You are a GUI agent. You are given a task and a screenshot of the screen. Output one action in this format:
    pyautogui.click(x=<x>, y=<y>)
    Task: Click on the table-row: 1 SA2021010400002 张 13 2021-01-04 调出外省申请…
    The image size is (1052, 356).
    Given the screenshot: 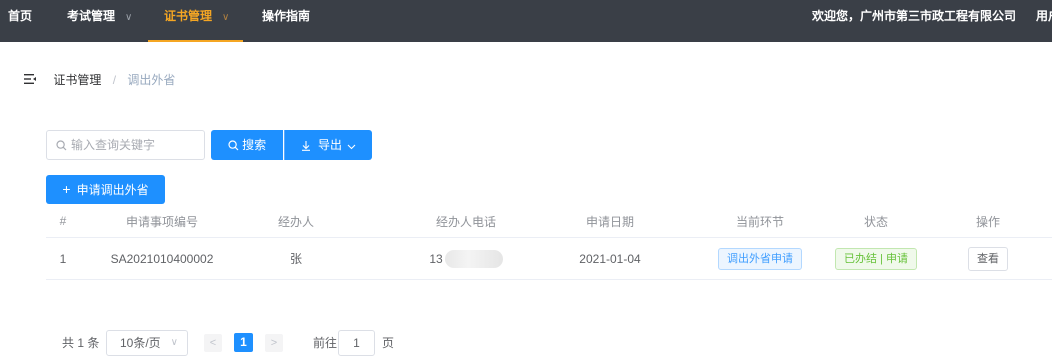 What is the action you would take?
    pyautogui.click(x=549, y=259)
    